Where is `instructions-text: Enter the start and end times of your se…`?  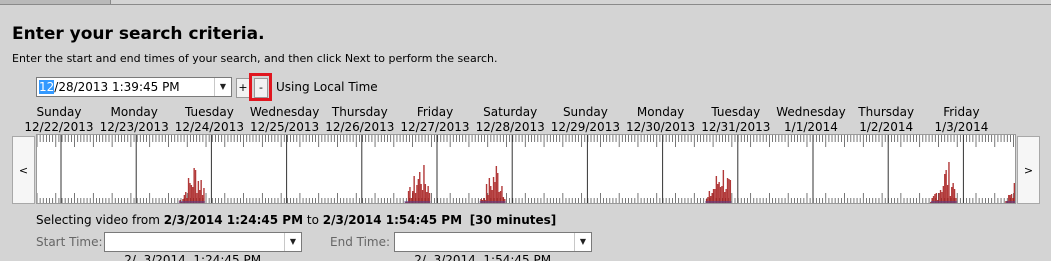
instructions-text: Enter the start and end times of your se… is located at coordinates (255, 58).